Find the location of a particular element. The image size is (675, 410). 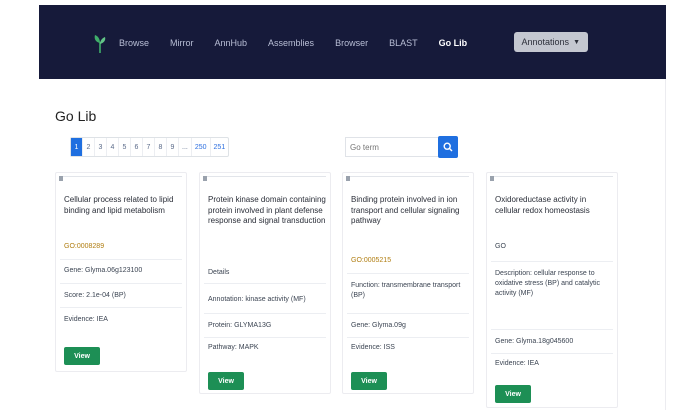

page-link: 3 is located at coordinates (101, 147).